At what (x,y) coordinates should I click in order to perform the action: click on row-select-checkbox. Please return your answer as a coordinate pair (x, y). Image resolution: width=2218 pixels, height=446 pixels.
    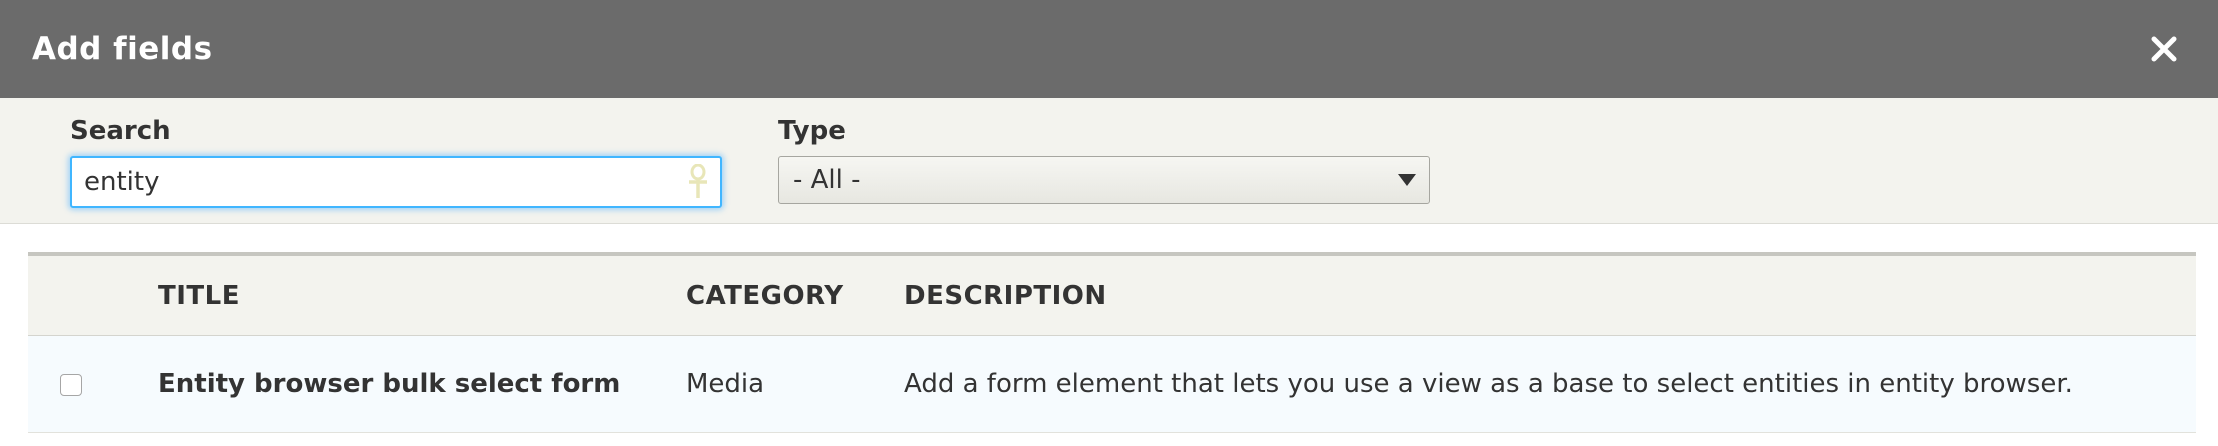
    Looking at the image, I should click on (71, 385).